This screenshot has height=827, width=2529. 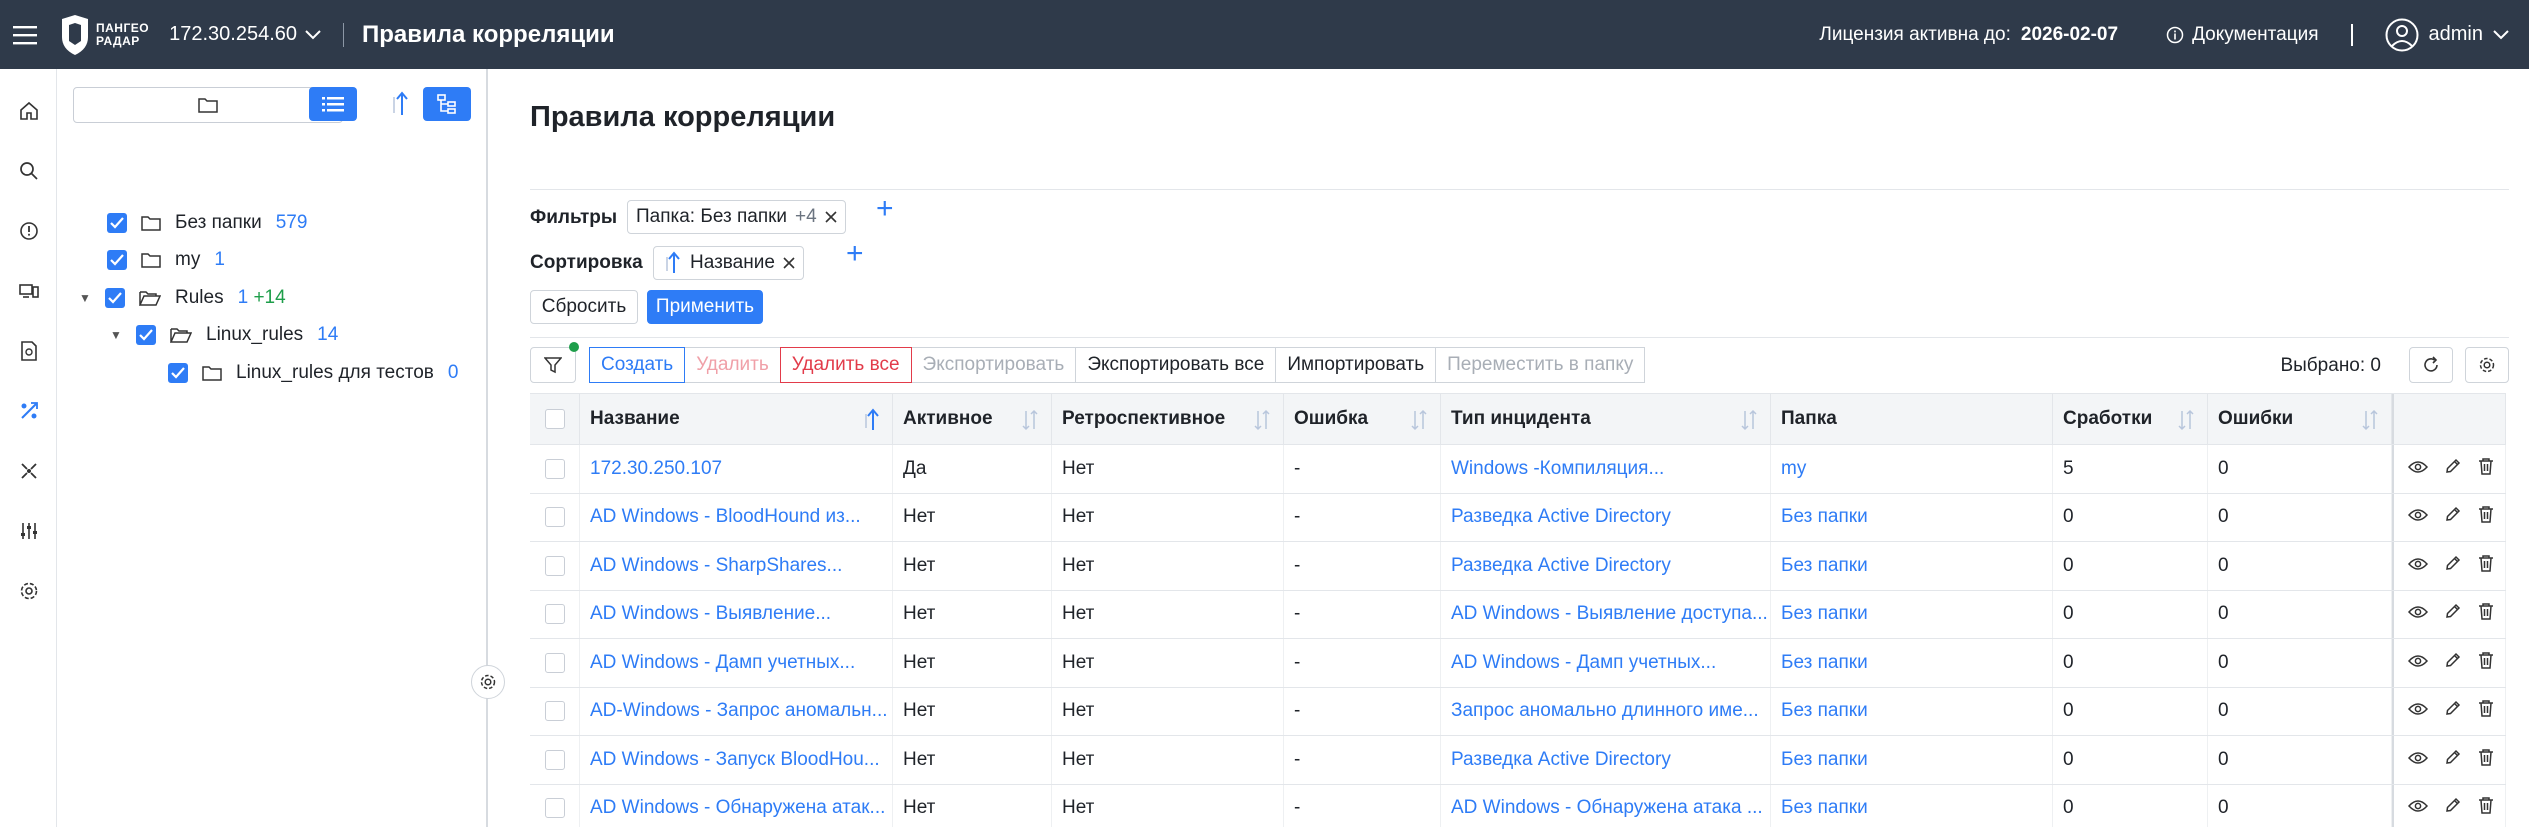 I want to click on sort-button, so click(x=399, y=104).